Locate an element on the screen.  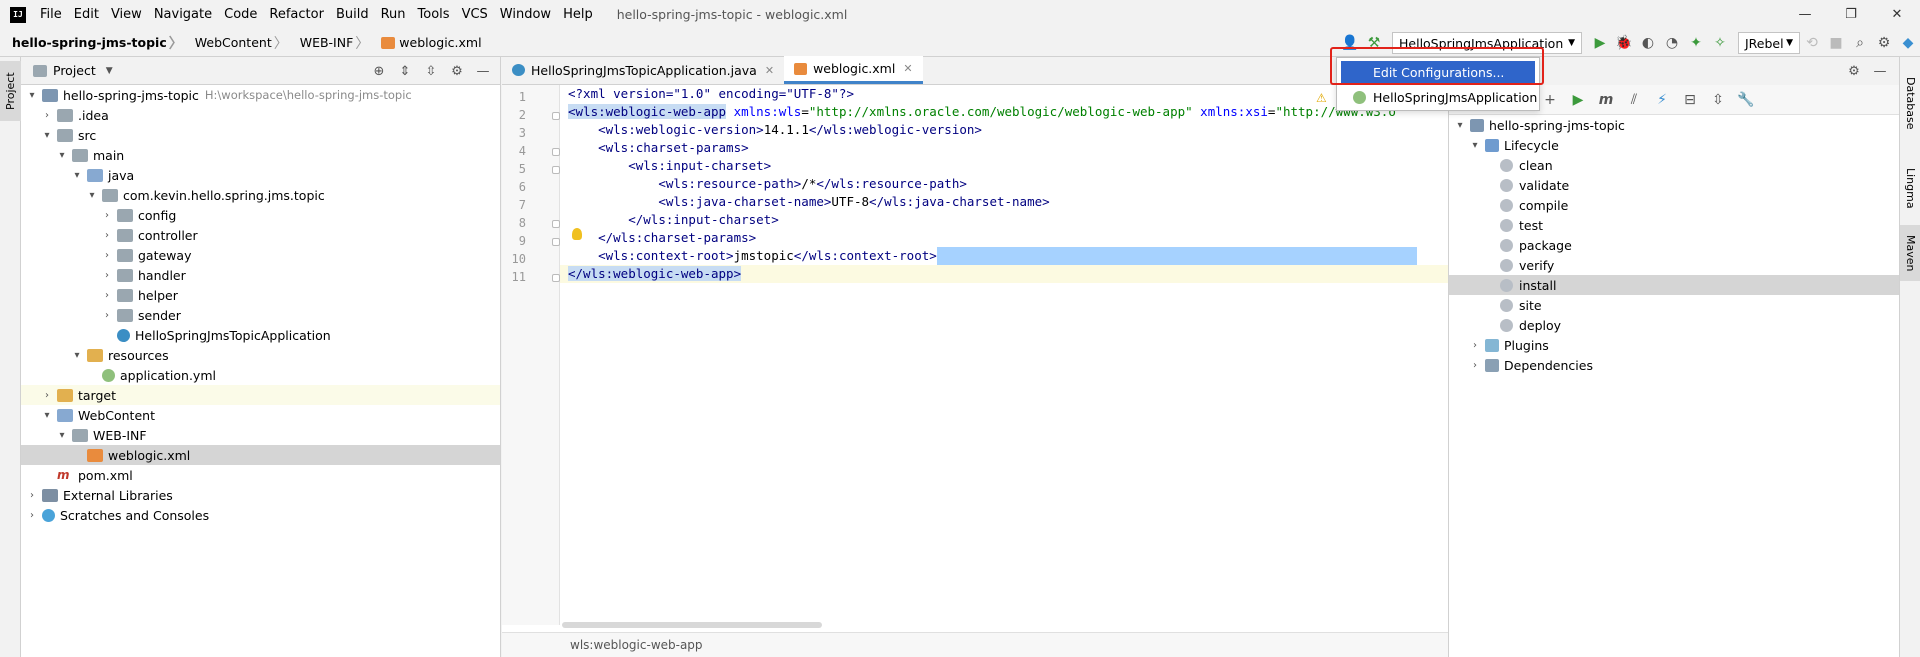
maven-item-package: package is located at coordinates (1674, 245).